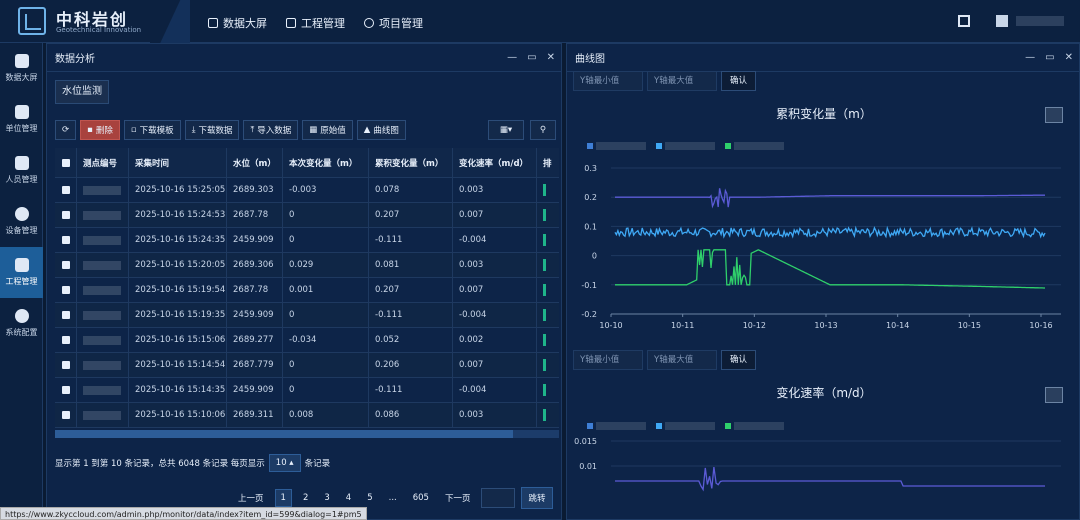 The image size is (1080, 520). What do you see at coordinates (381, 130) in the screenshot?
I see `curve-chart-button: ▲ 曲线图` at bounding box center [381, 130].